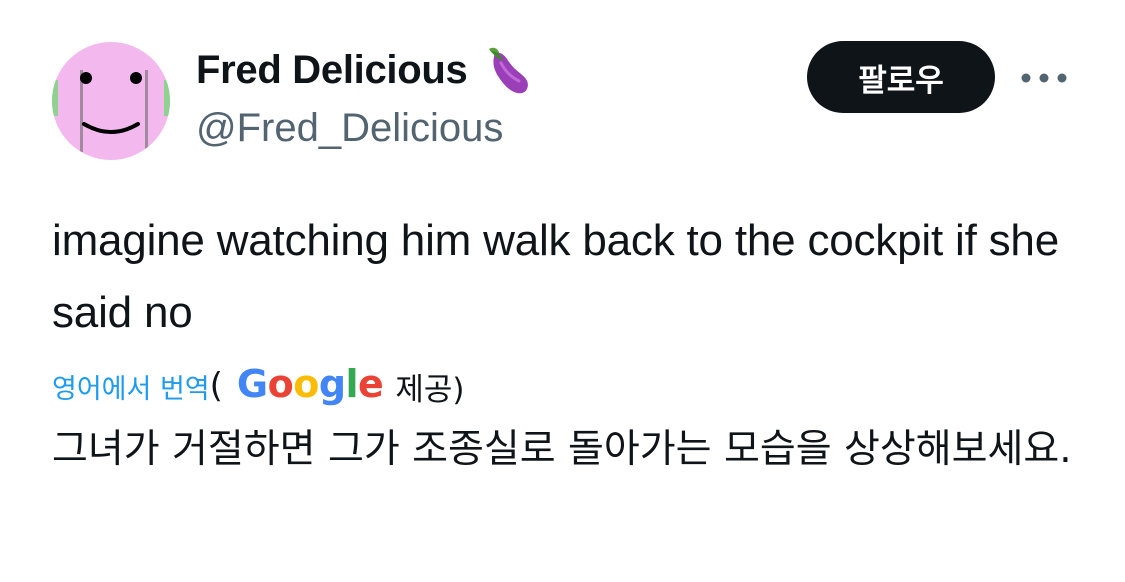 The height and width of the screenshot is (582, 1125). I want to click on paren-open: (, so click(216, 386).